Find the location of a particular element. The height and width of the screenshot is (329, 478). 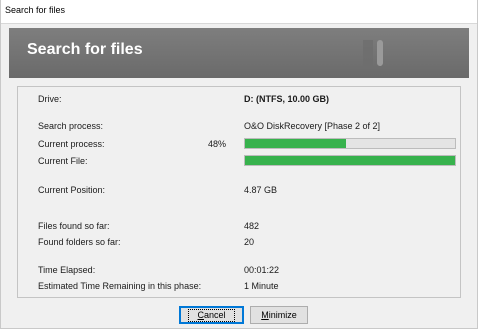

current-process-progress-bar is located at coordinates (350, 143).